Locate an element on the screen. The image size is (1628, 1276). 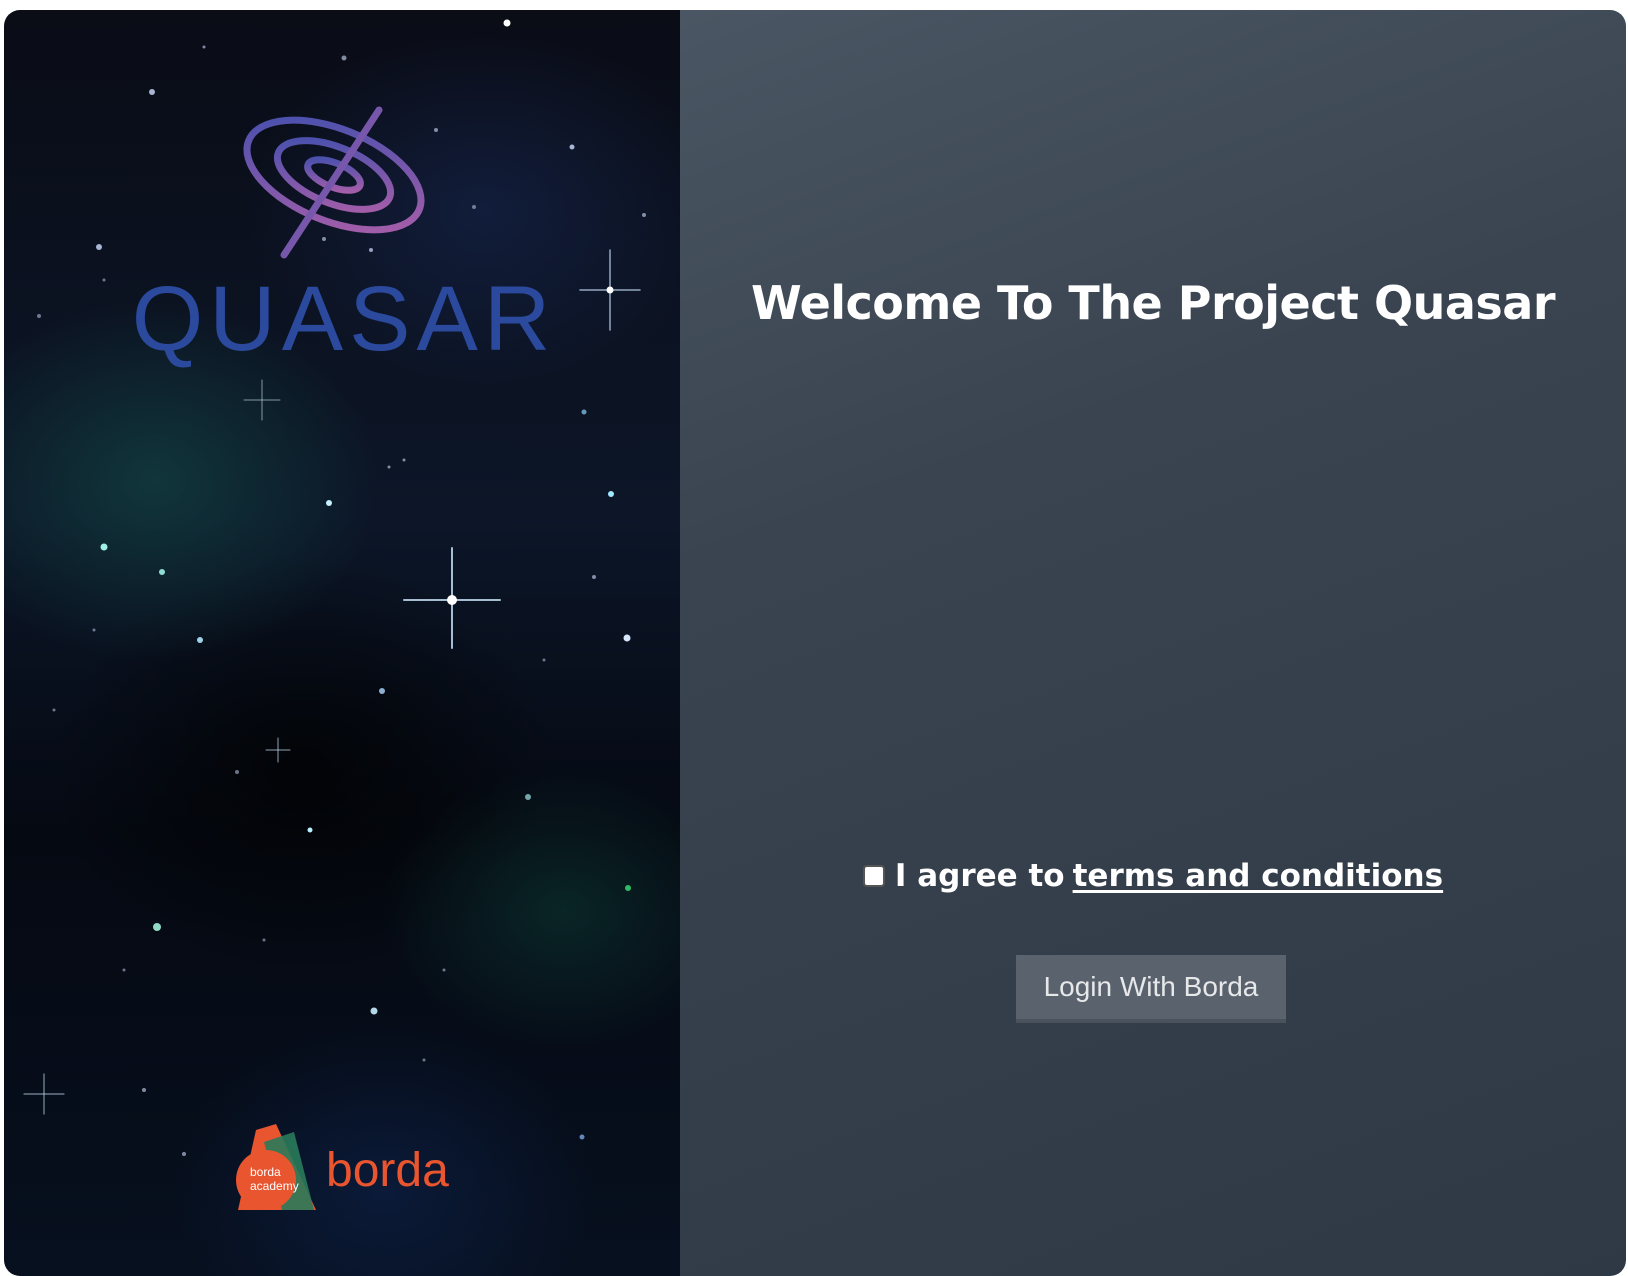
terms-agreement-row: I agree to terms and conditions is located at coordinates (1153, 876).